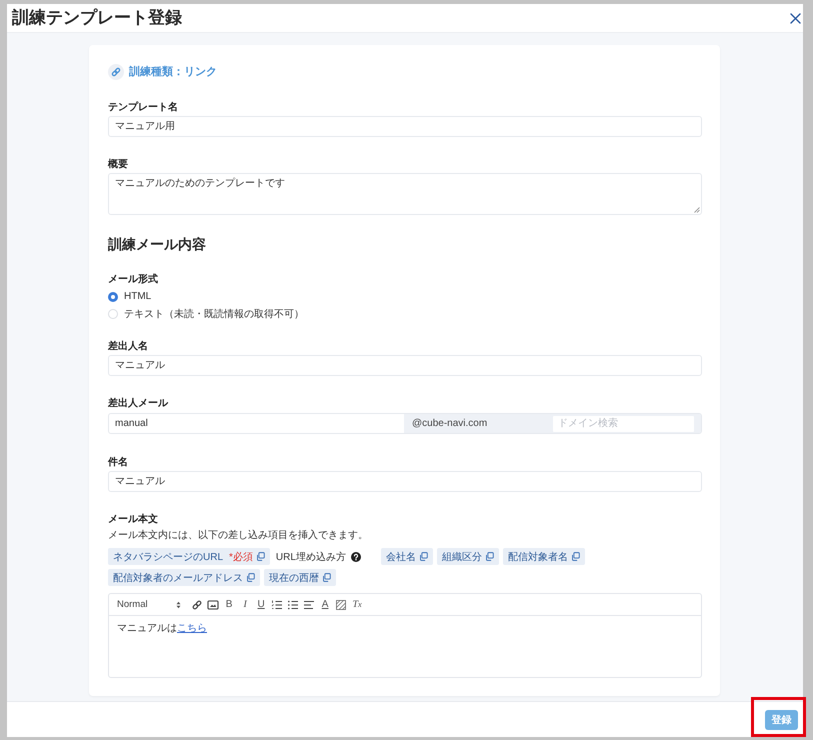  I want to click on section-heading: 訓練メール内容, so click(157, 244).